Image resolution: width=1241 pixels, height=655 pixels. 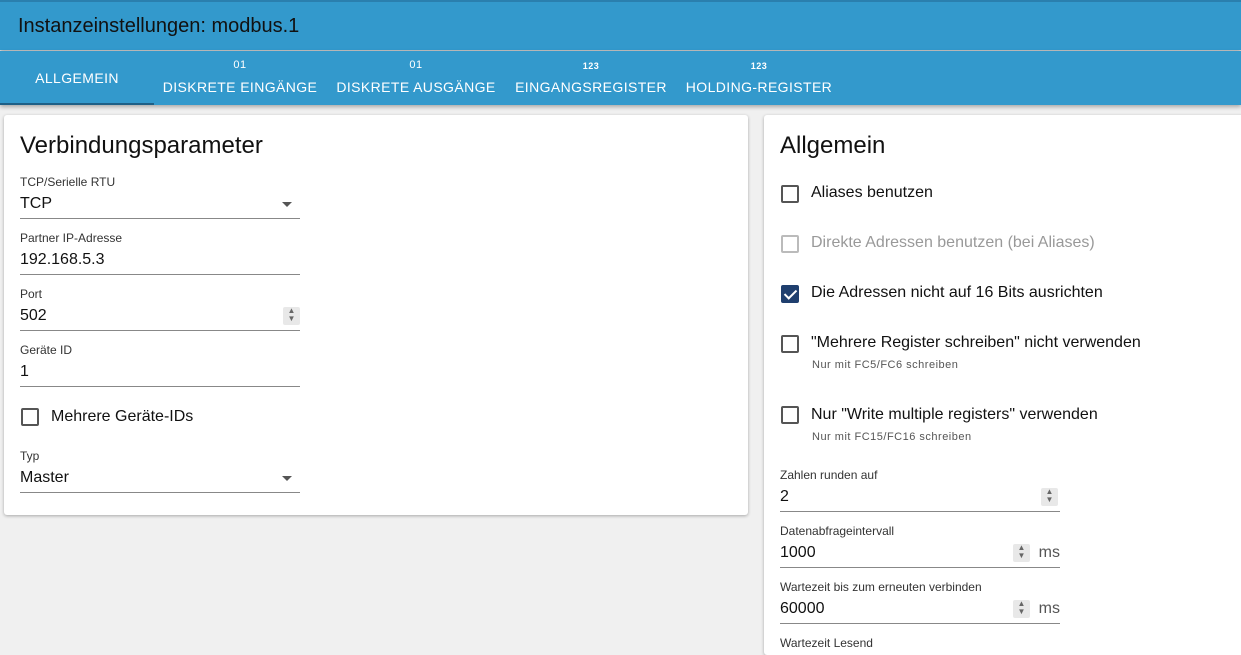 What do you see at coordinates (160, 480) in the screenshot?
I see `type-select: Master` at bounding box center [160, 480].